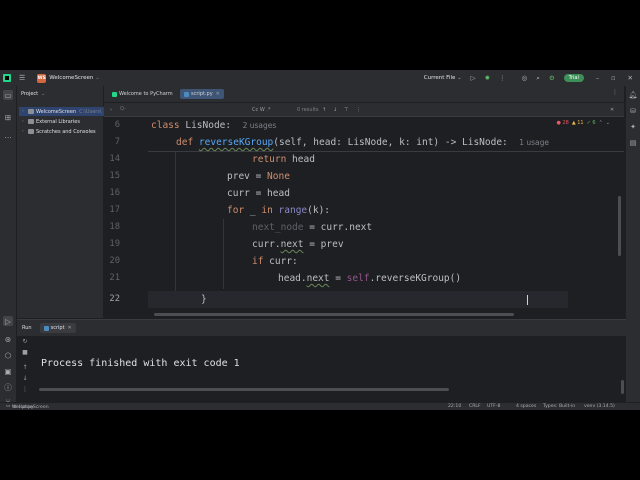 Image resolution: width=640 pixels, height=480 pixels. What do you see at coordinates (27, 328) in the screenshot?
I see `run-panel-title: Run` at bounding box center [27, 328].